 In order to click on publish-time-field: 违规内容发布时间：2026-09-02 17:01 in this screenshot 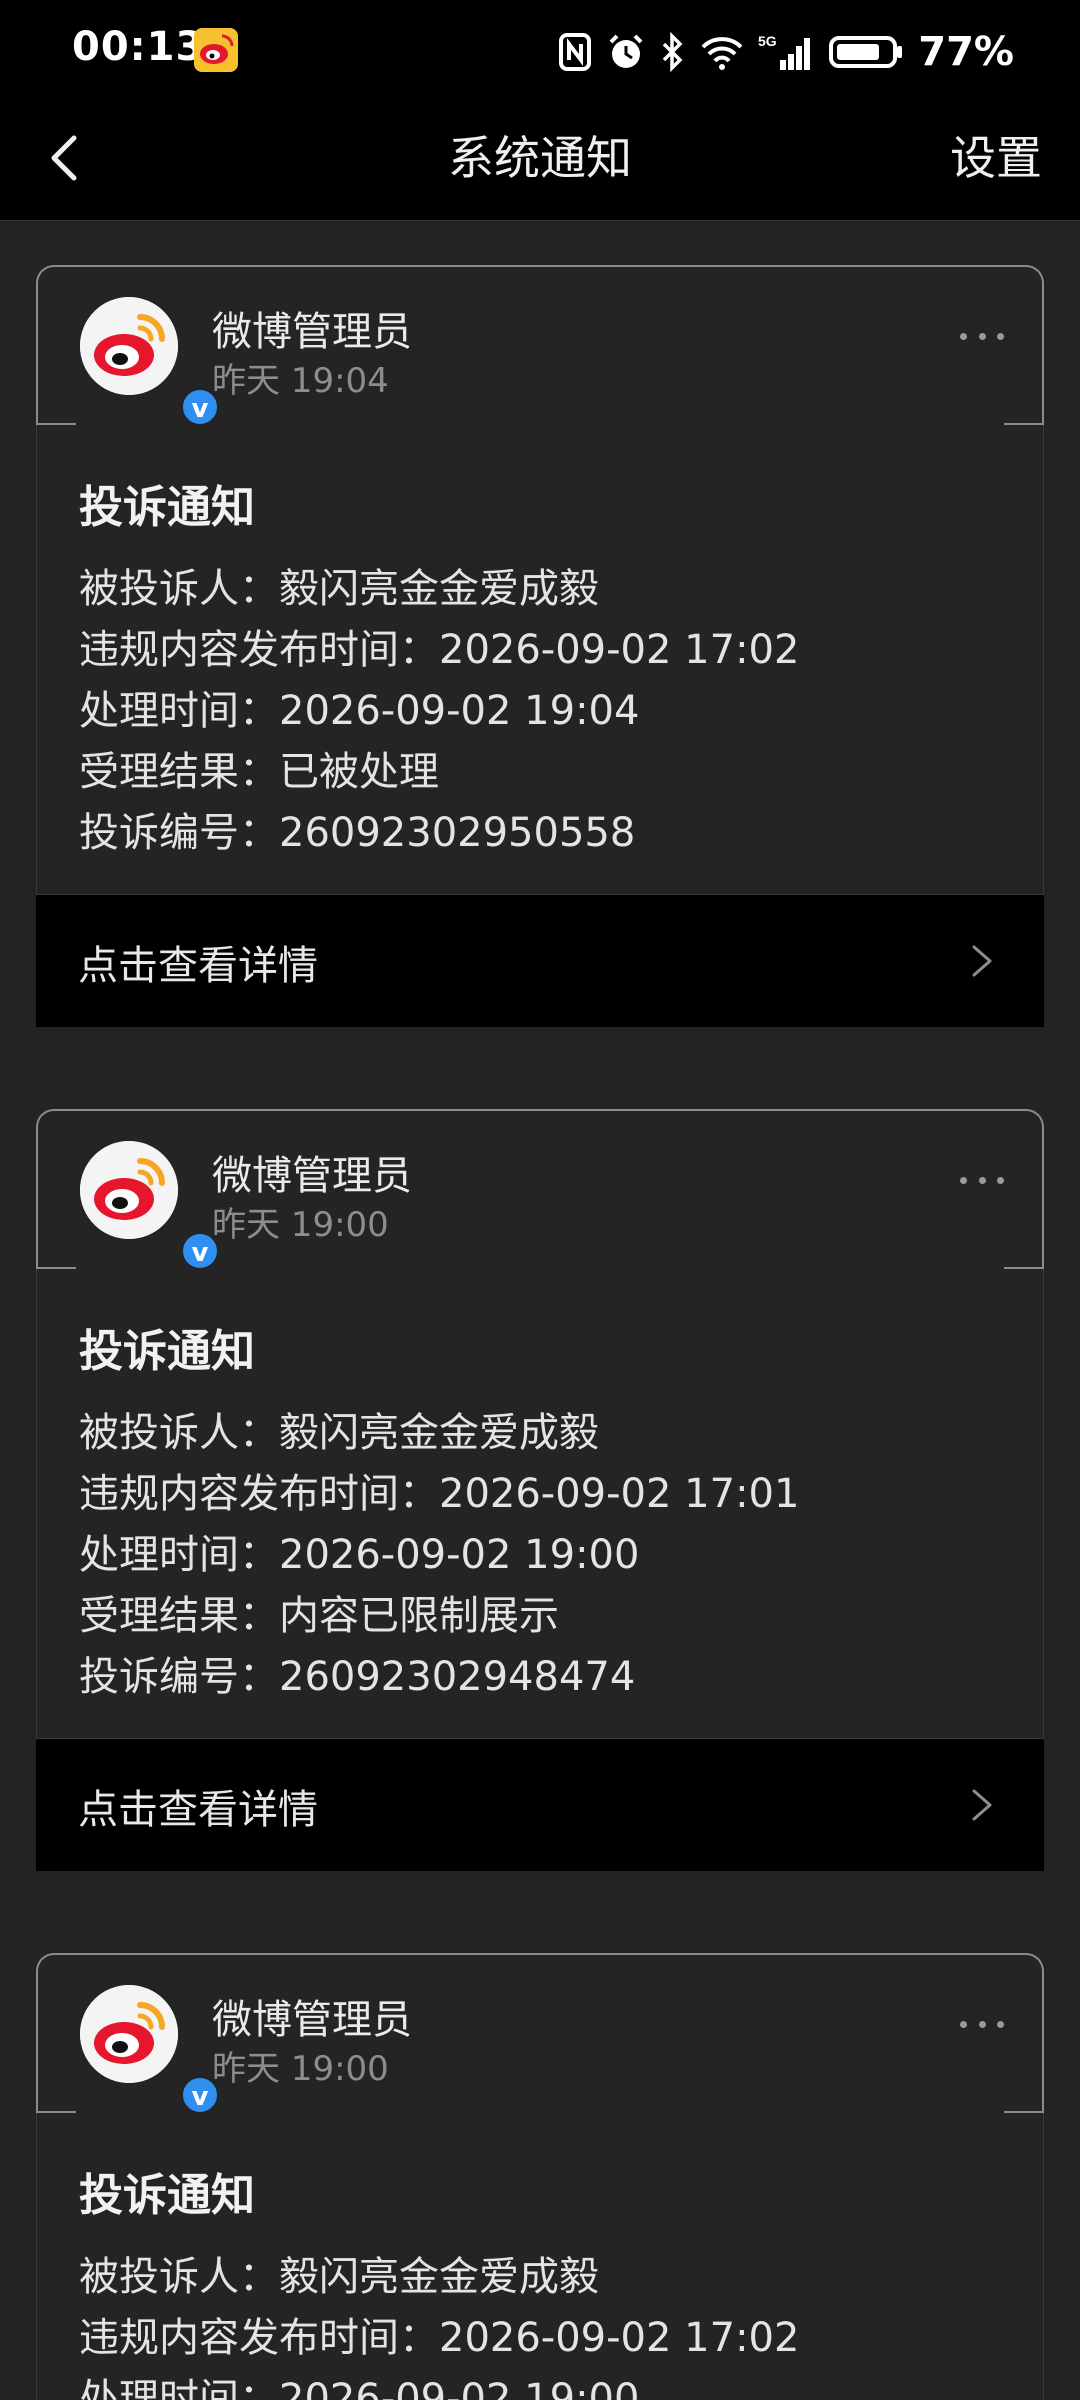, I will do `click(439, 1494)`.